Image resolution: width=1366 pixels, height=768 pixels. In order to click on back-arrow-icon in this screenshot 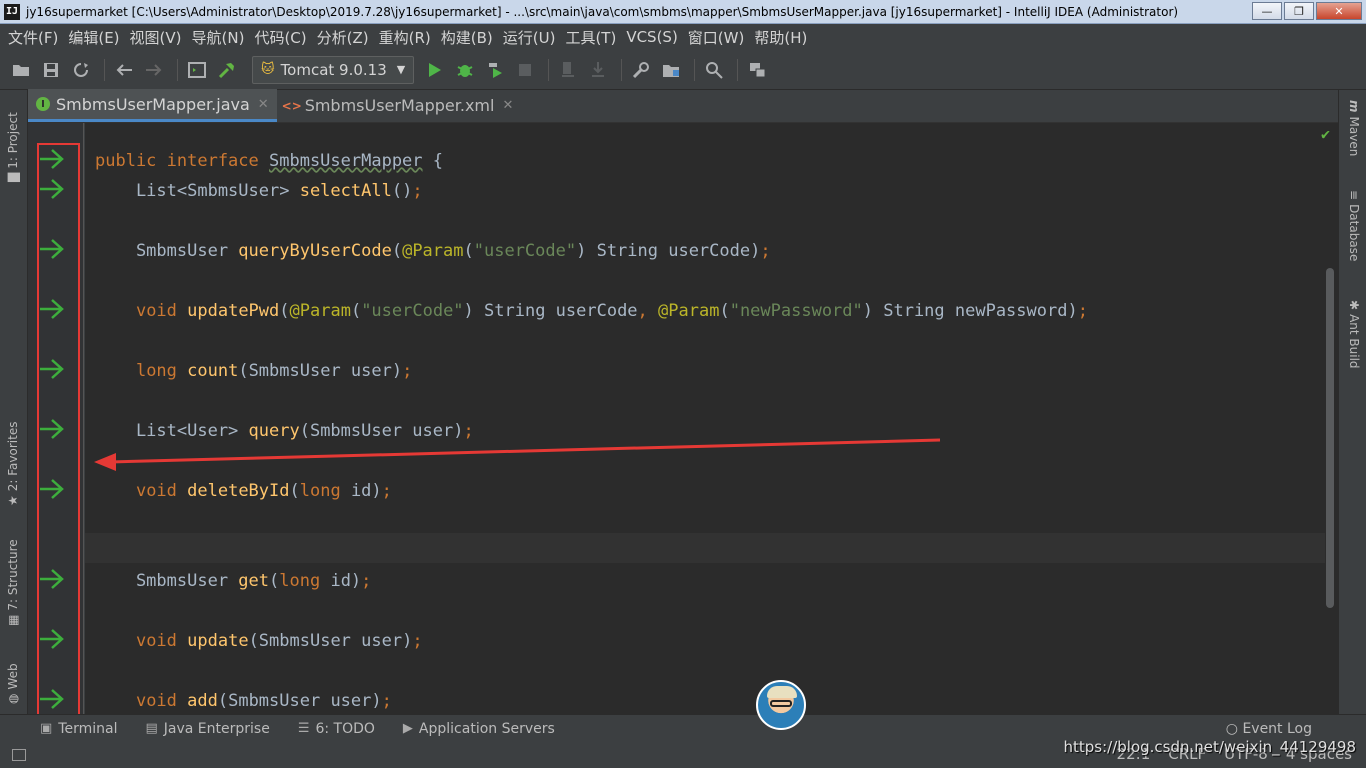, I will do `click(124, 70)`.